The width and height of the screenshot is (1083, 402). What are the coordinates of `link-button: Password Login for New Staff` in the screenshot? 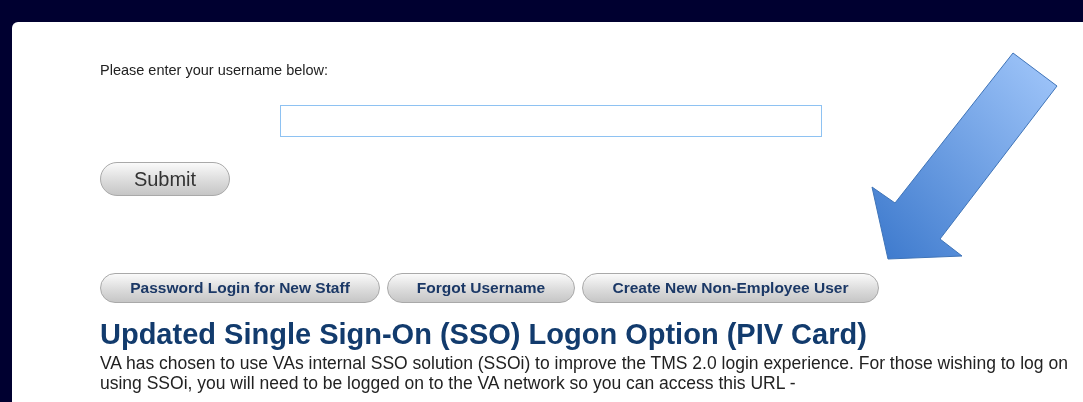 It's located at (240, 288).